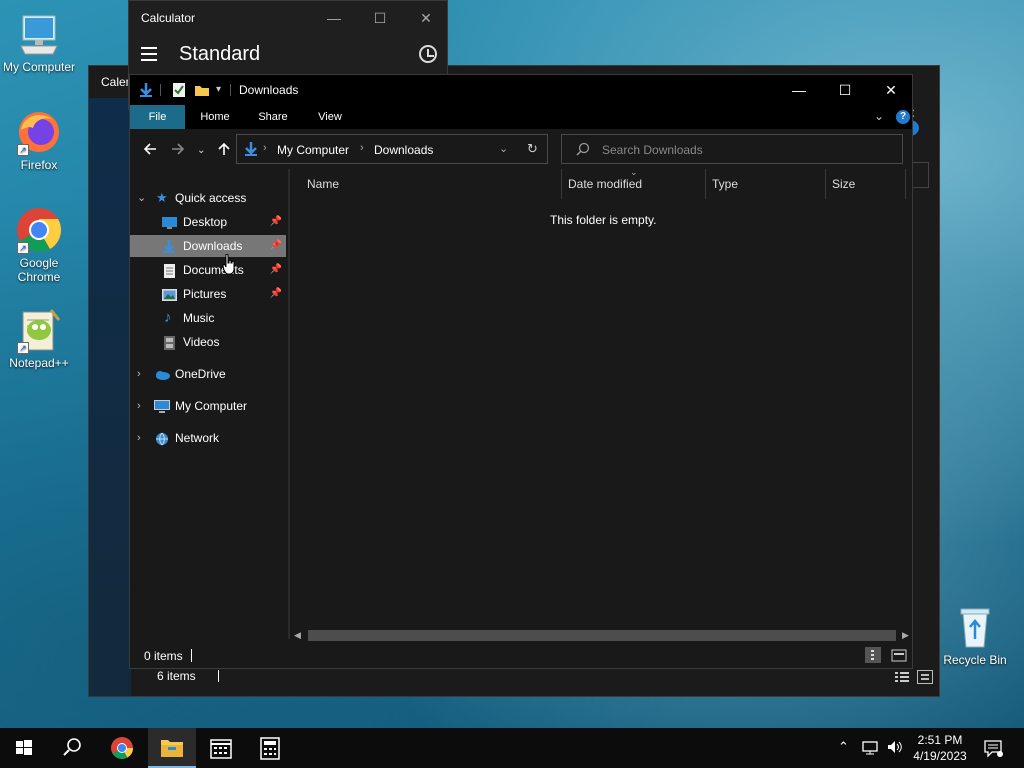 The width and height of the screenshot is (1024, 768). What do you see at coordinates (205, 294) in the screenshot?
I see `nav-item-label: Pictures` at bounding box center [205, 294].